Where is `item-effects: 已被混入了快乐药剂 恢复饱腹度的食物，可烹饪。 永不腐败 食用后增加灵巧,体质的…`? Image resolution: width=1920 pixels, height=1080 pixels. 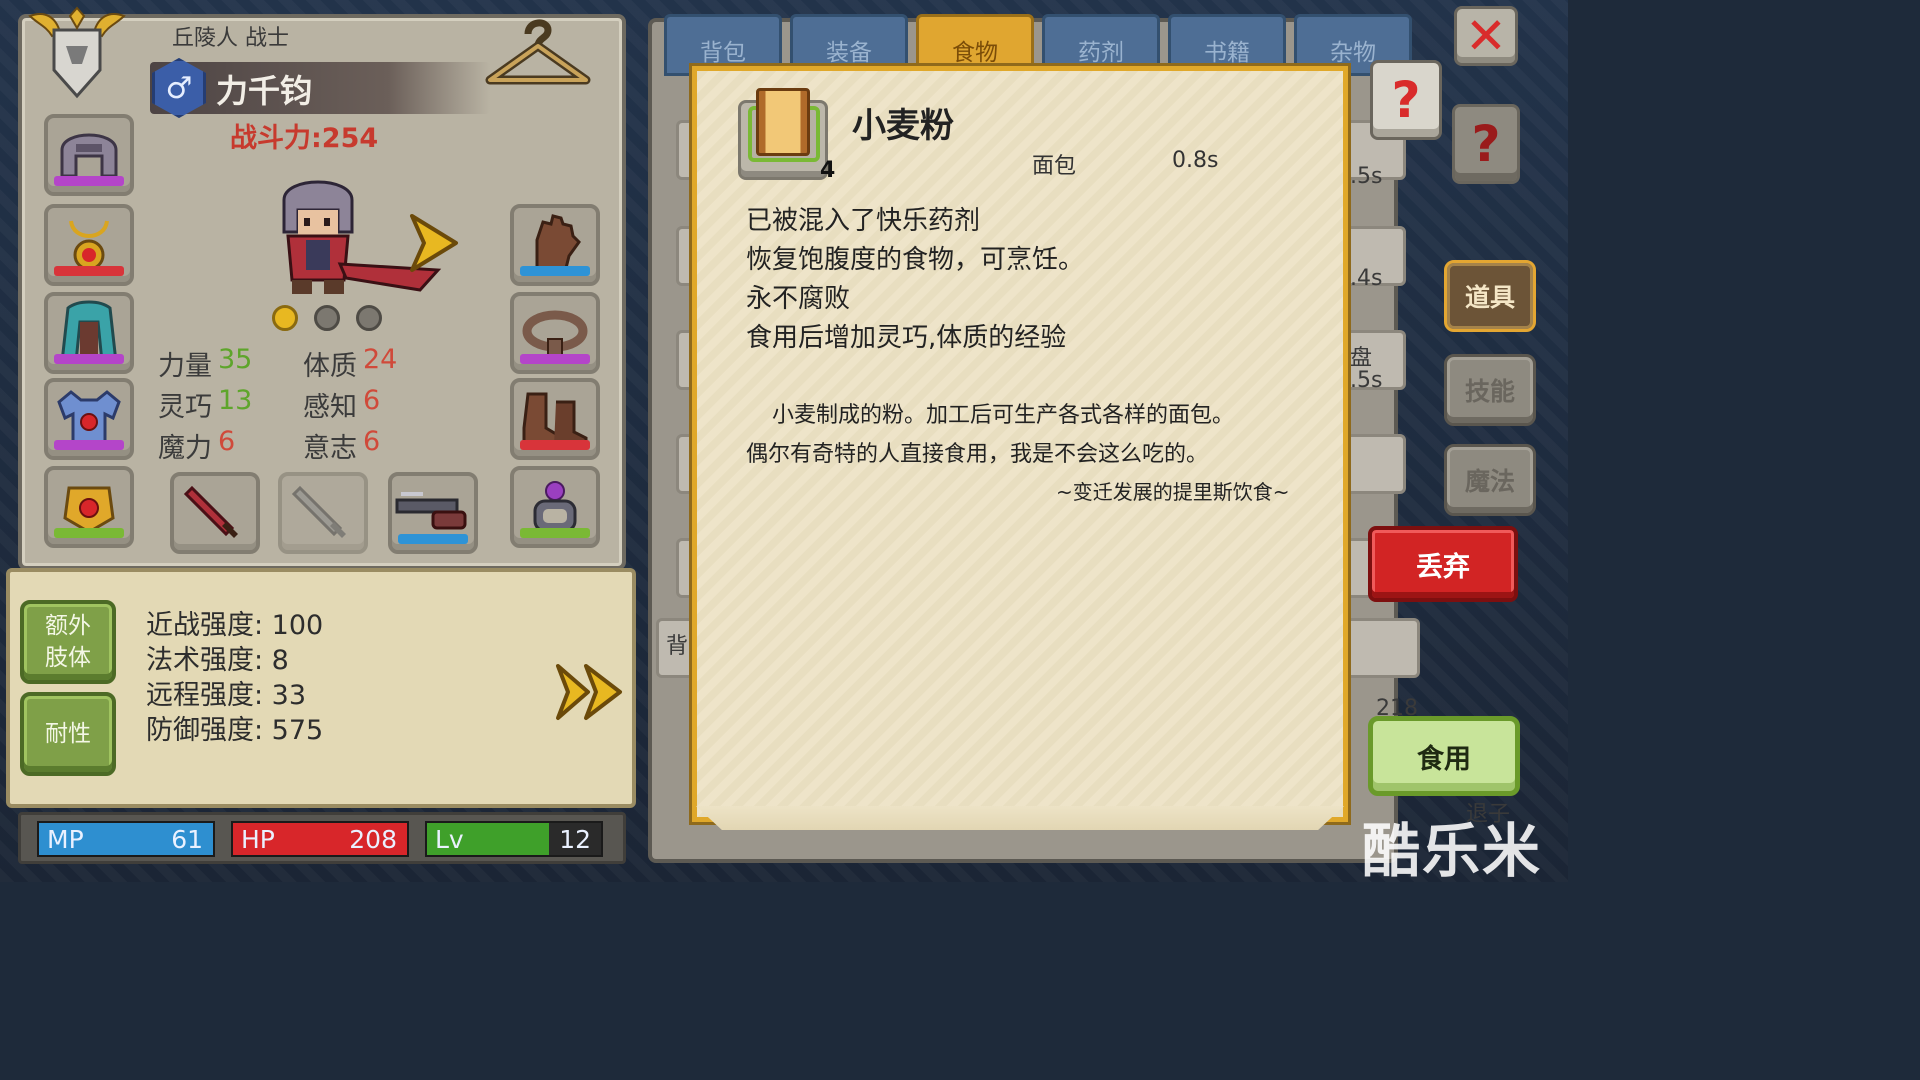 item-effects: 已被混入了快乐药剂 恢复饱腹度的食物，可烹饪。 永不腐败 食用后增加灵巧,体质的… is located at coordinates (915, 280).